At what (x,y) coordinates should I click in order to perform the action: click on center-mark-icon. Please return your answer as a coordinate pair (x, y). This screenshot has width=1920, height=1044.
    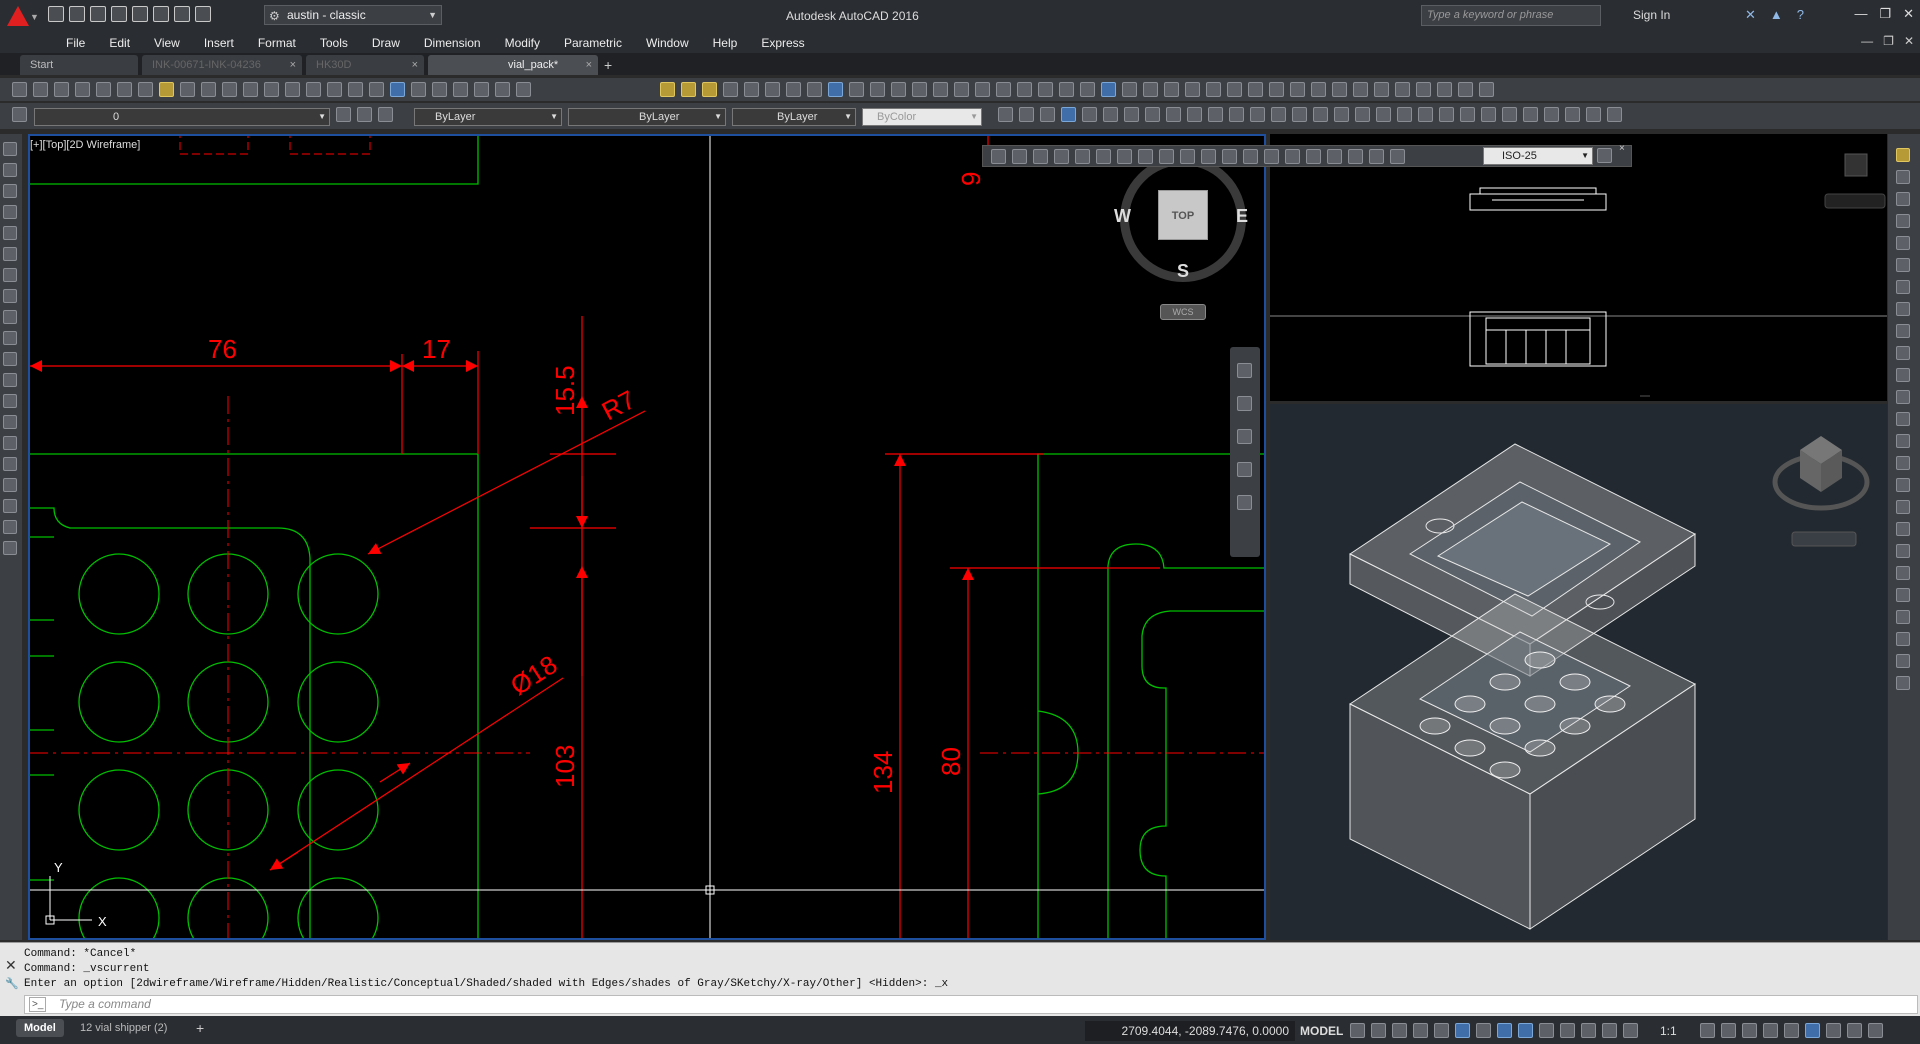
    Looking at the image, I should click on (1292, 156).